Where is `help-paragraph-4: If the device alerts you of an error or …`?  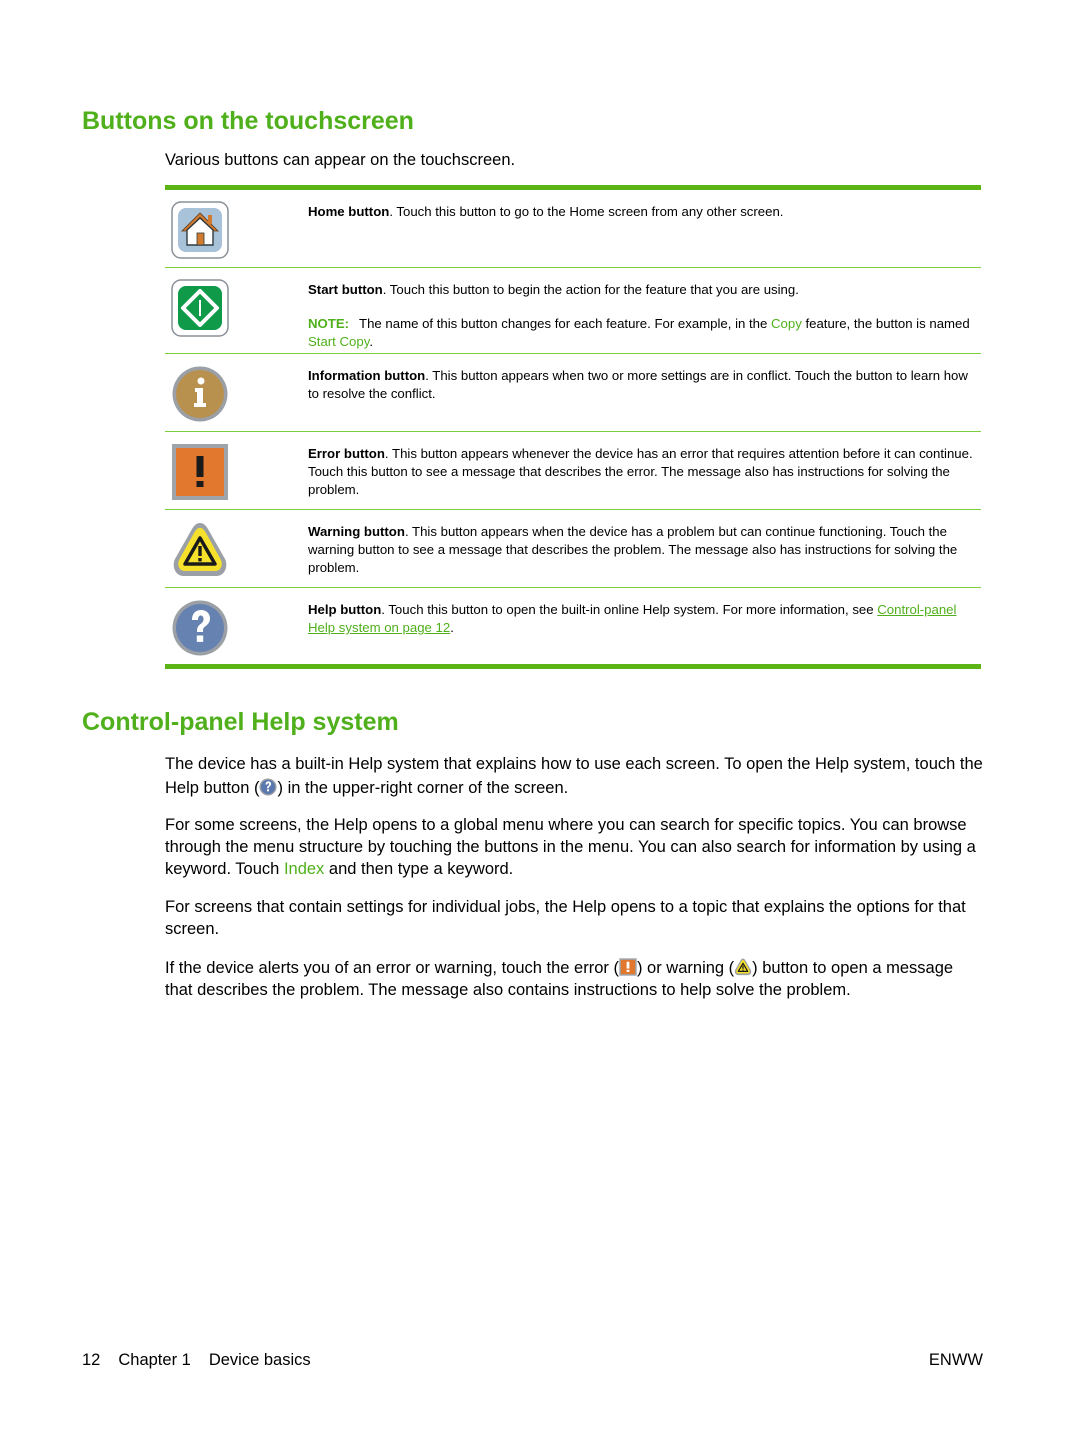 help-paragraph-4: If the device alerts you of an error or … is located at coordinates (575, 979).